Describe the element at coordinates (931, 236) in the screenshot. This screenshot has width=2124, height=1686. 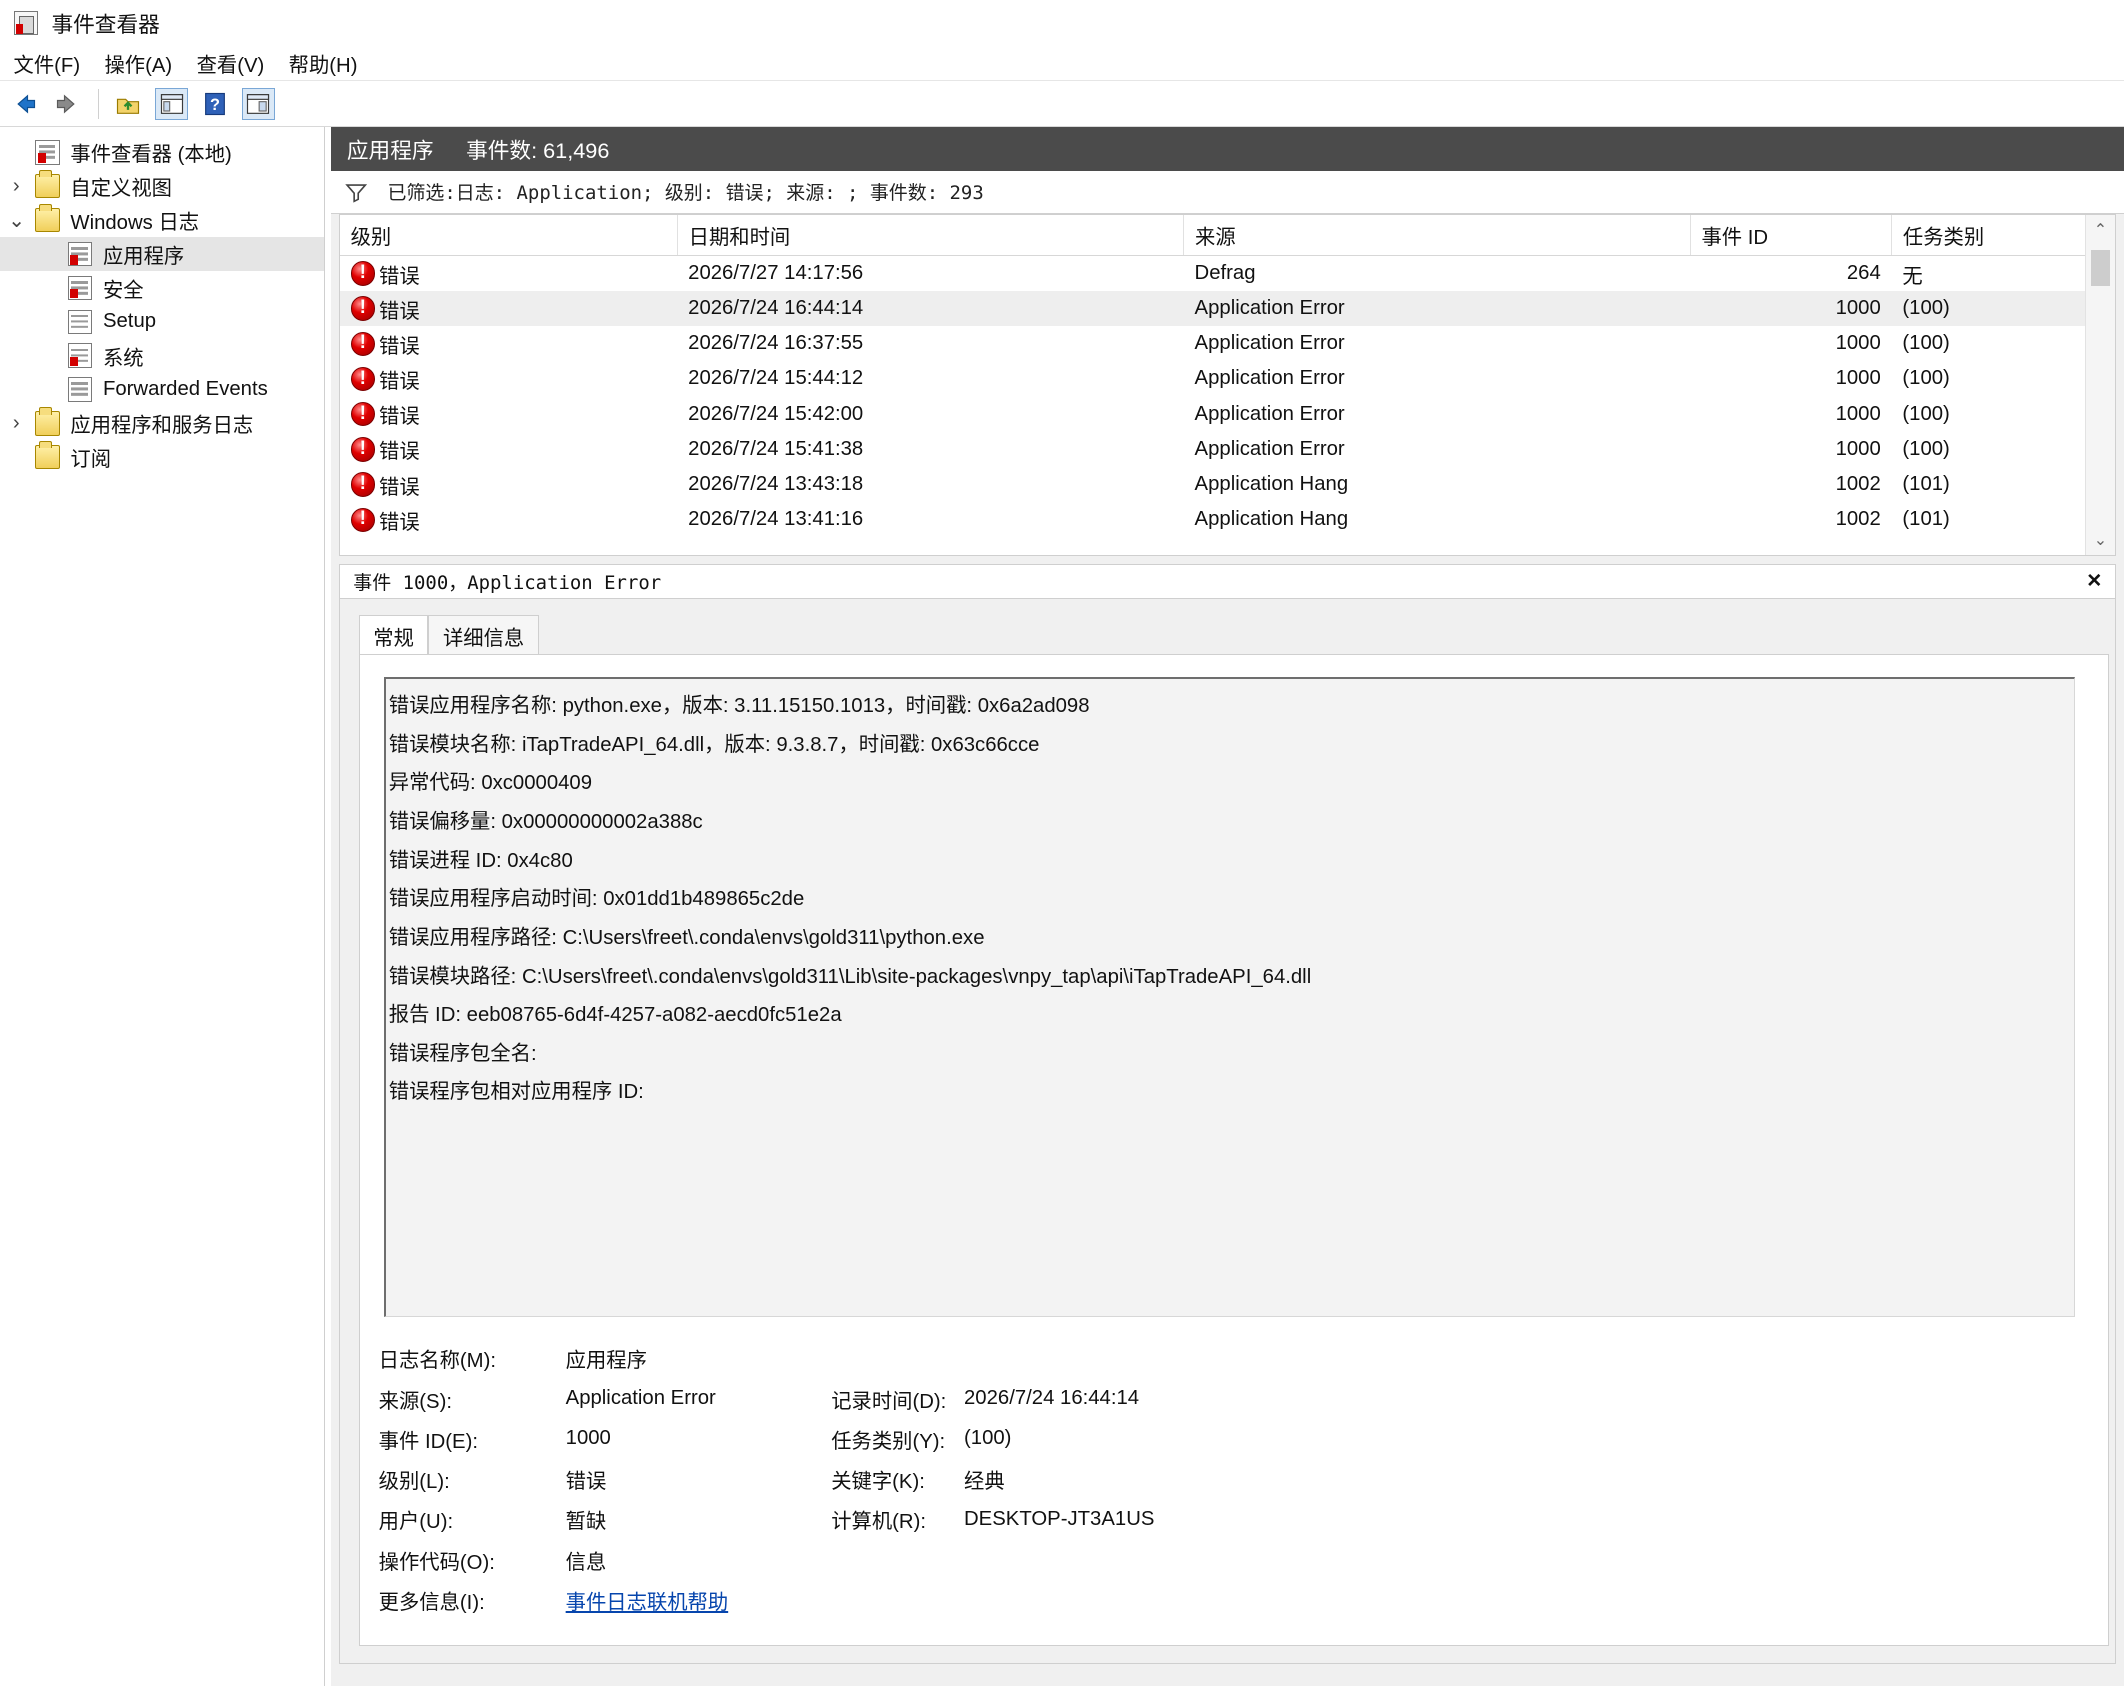
I see `col-datetime: 日期和时间` at that location.